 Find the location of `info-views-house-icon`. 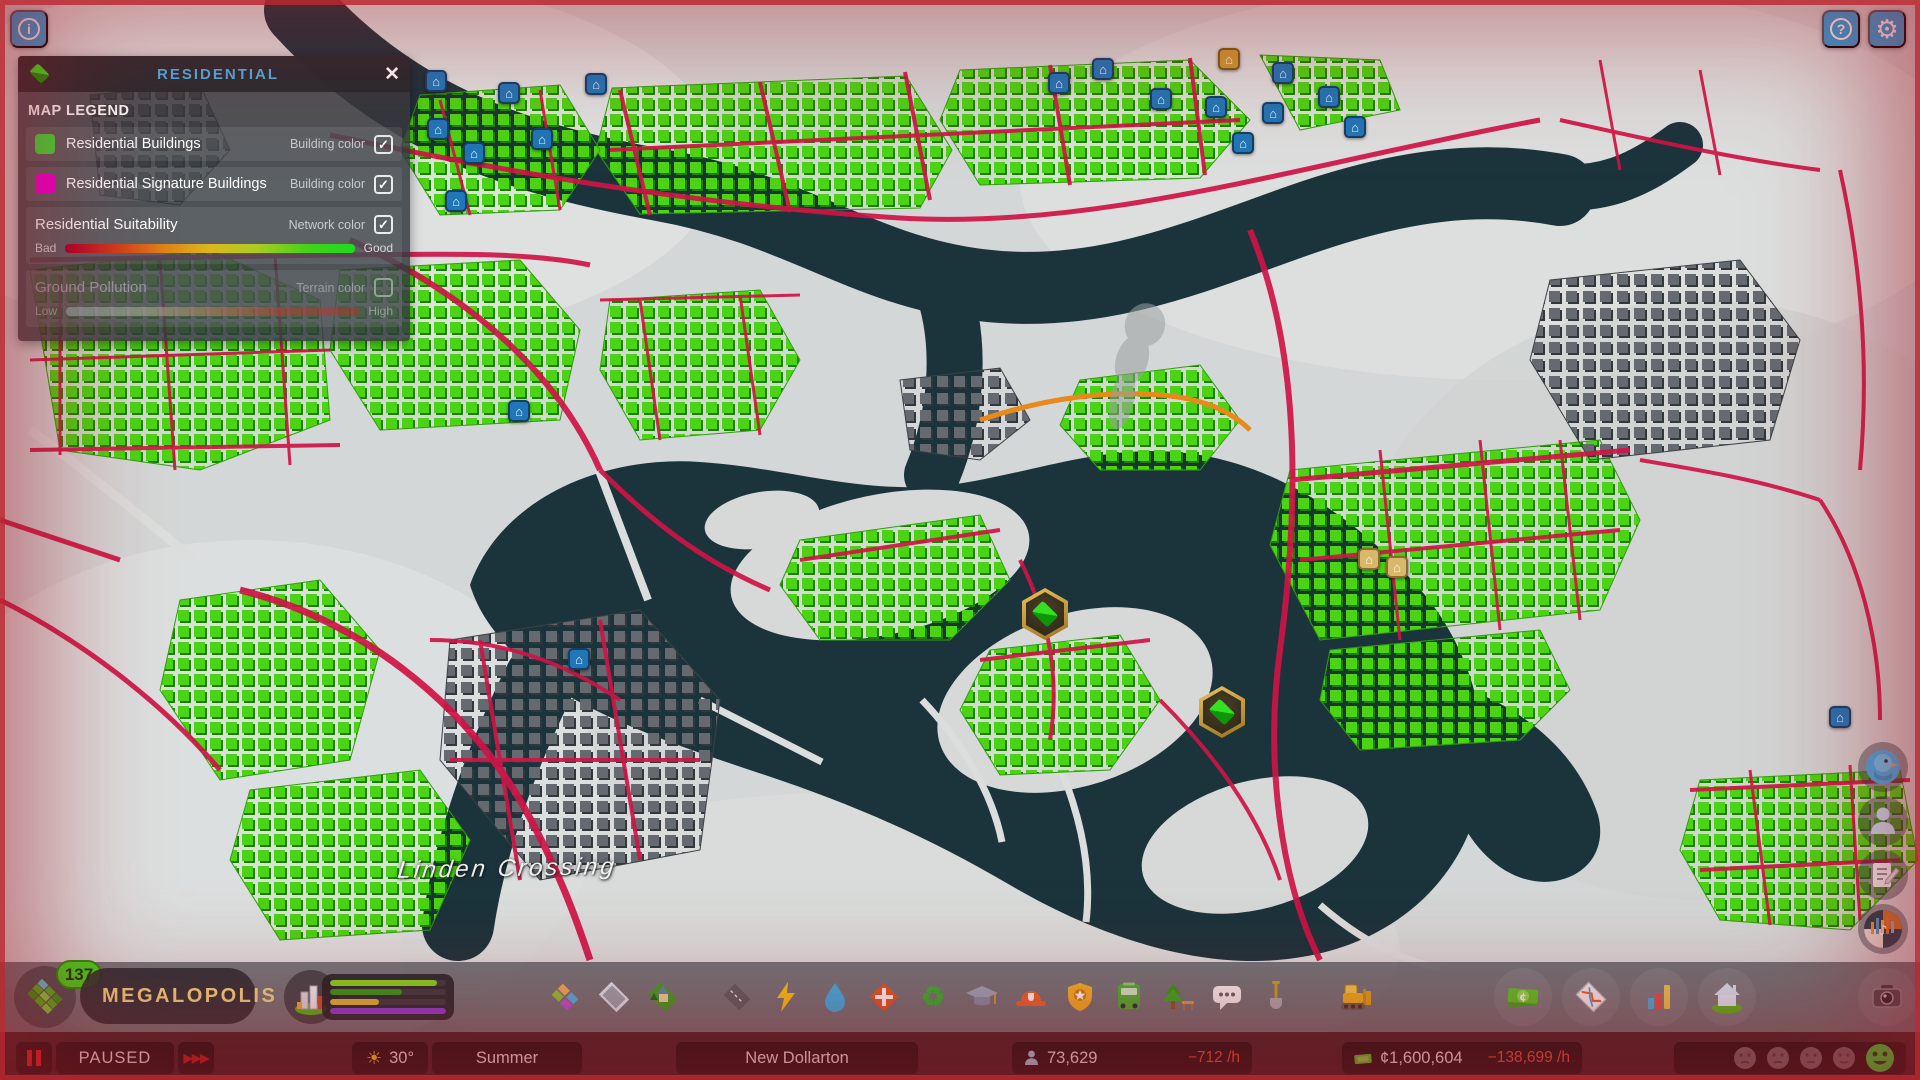

info-views-house-icon is located at coordinates (1727, 998).